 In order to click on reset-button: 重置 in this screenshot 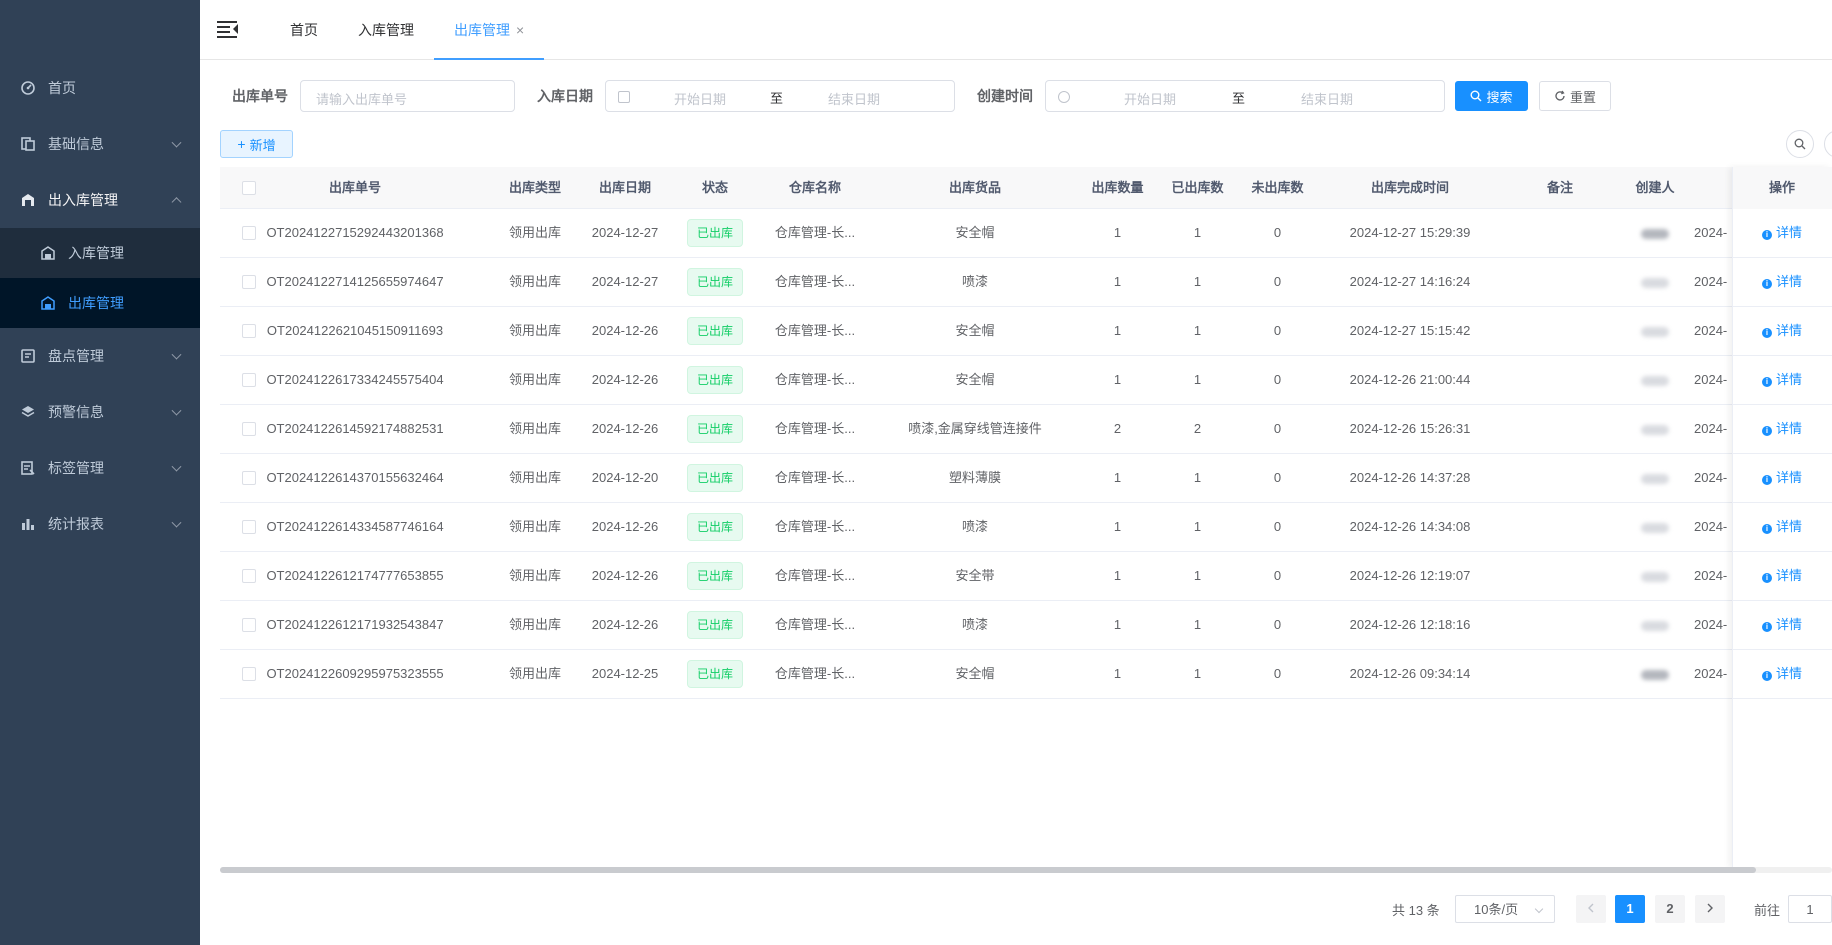, I will do `click(1575, 96)`.